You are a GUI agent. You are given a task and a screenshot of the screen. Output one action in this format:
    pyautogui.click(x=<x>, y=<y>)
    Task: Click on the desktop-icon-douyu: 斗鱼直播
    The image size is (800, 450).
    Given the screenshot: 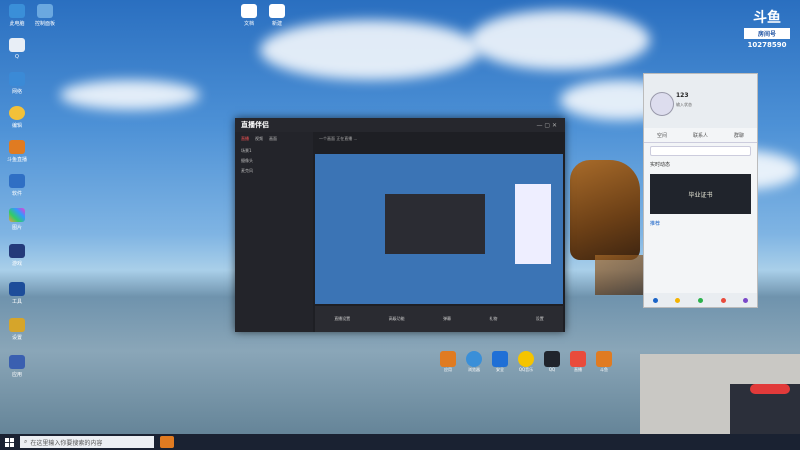 What is the action you would take?
    pyautogui.click(x=17, y=151)
    